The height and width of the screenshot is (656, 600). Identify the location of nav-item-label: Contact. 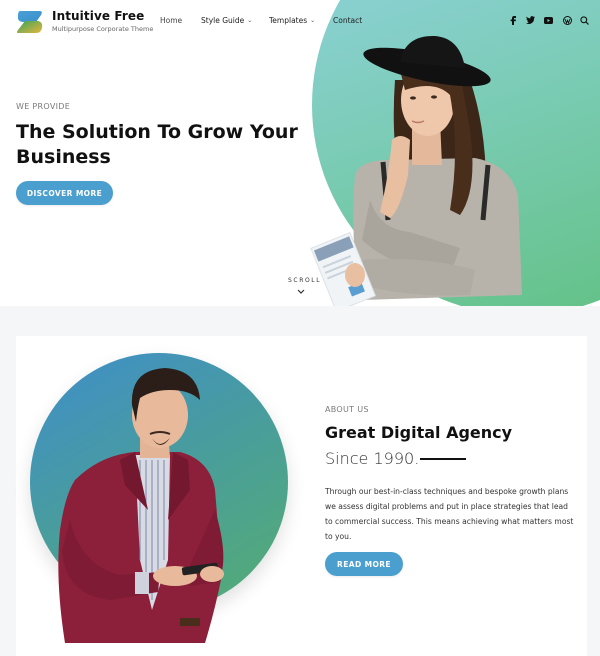
(348, 20).